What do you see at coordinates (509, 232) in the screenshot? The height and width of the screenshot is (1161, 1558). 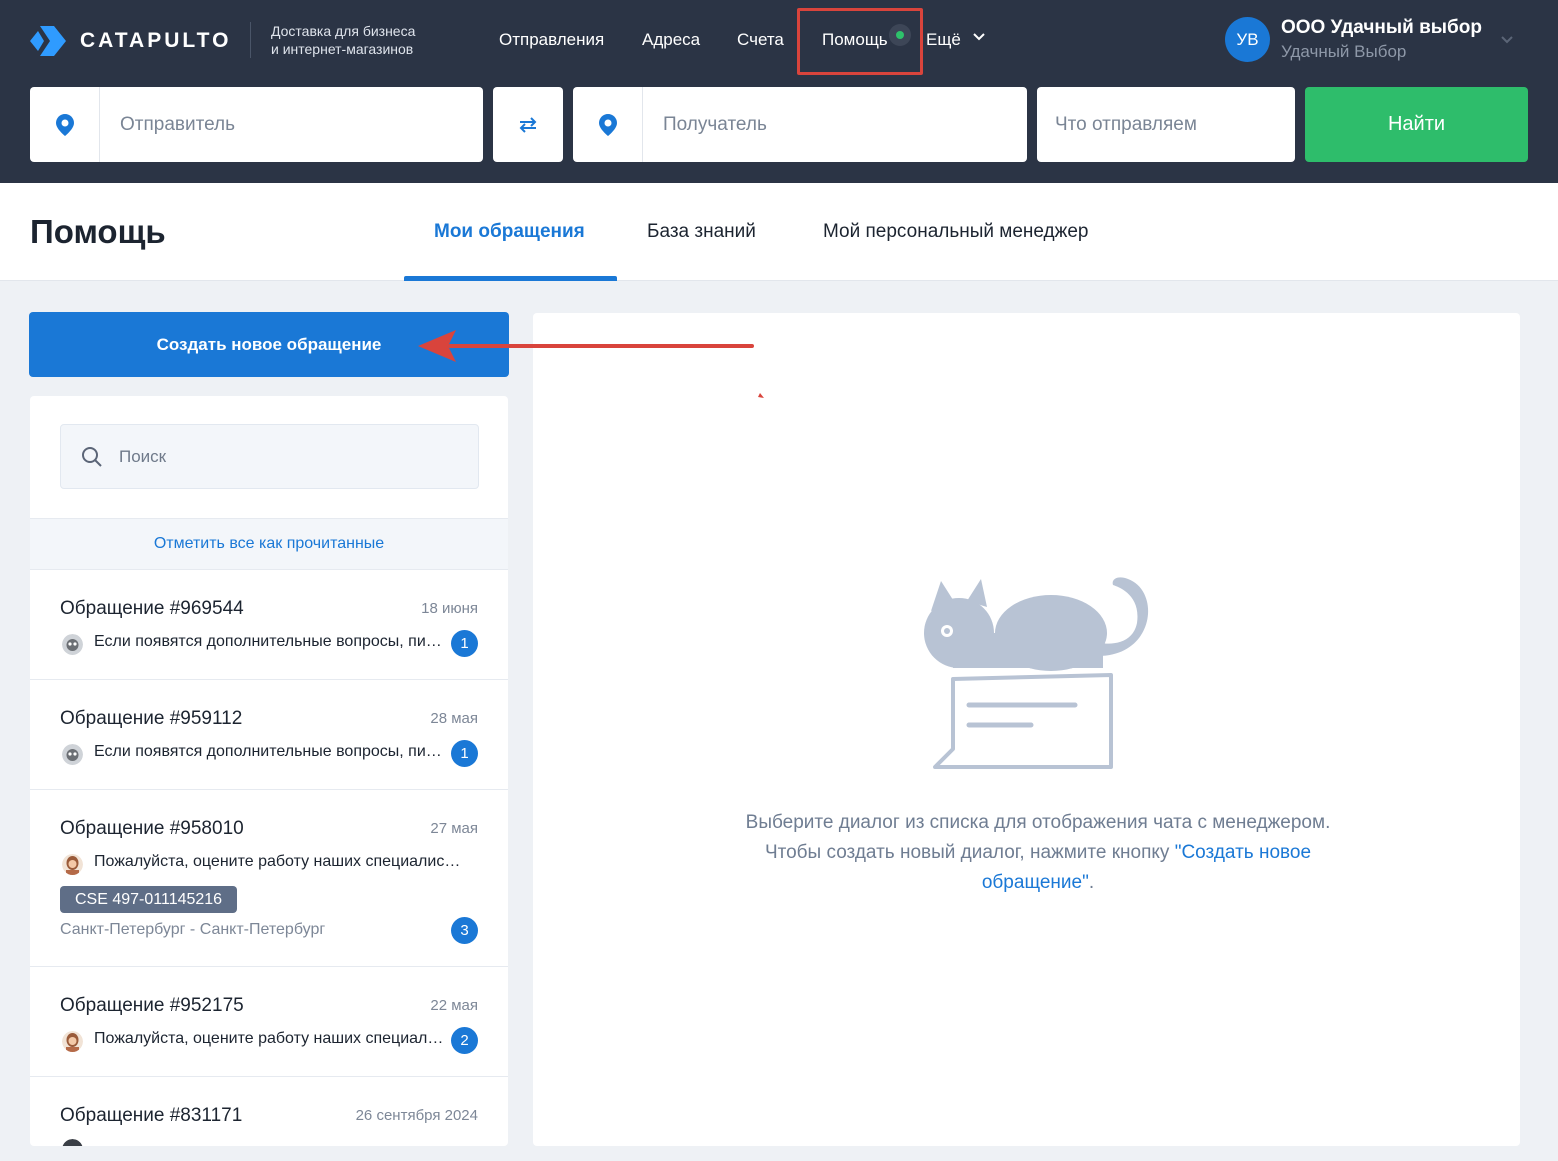 I see `tab-my-requests: Мои обращения` at bounding box center [509, 232].